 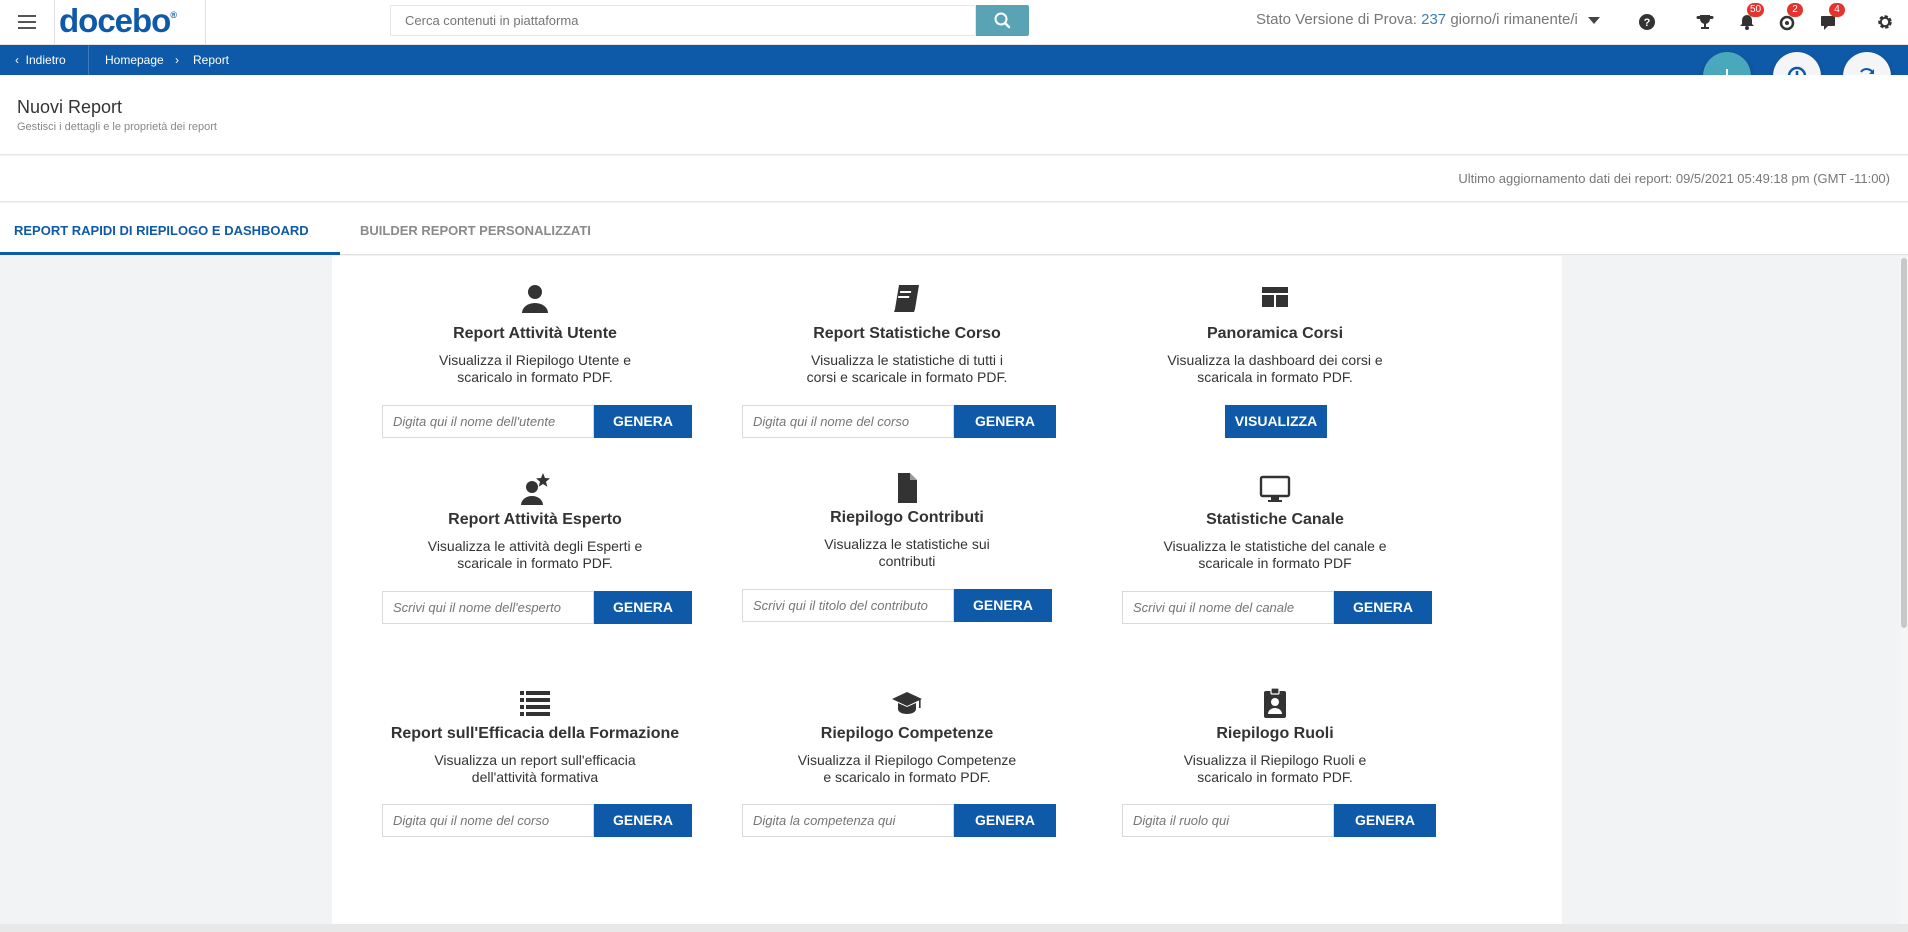 I want to click on generate-contributions-report-button: GENERA, so click(x=1003, y=605).